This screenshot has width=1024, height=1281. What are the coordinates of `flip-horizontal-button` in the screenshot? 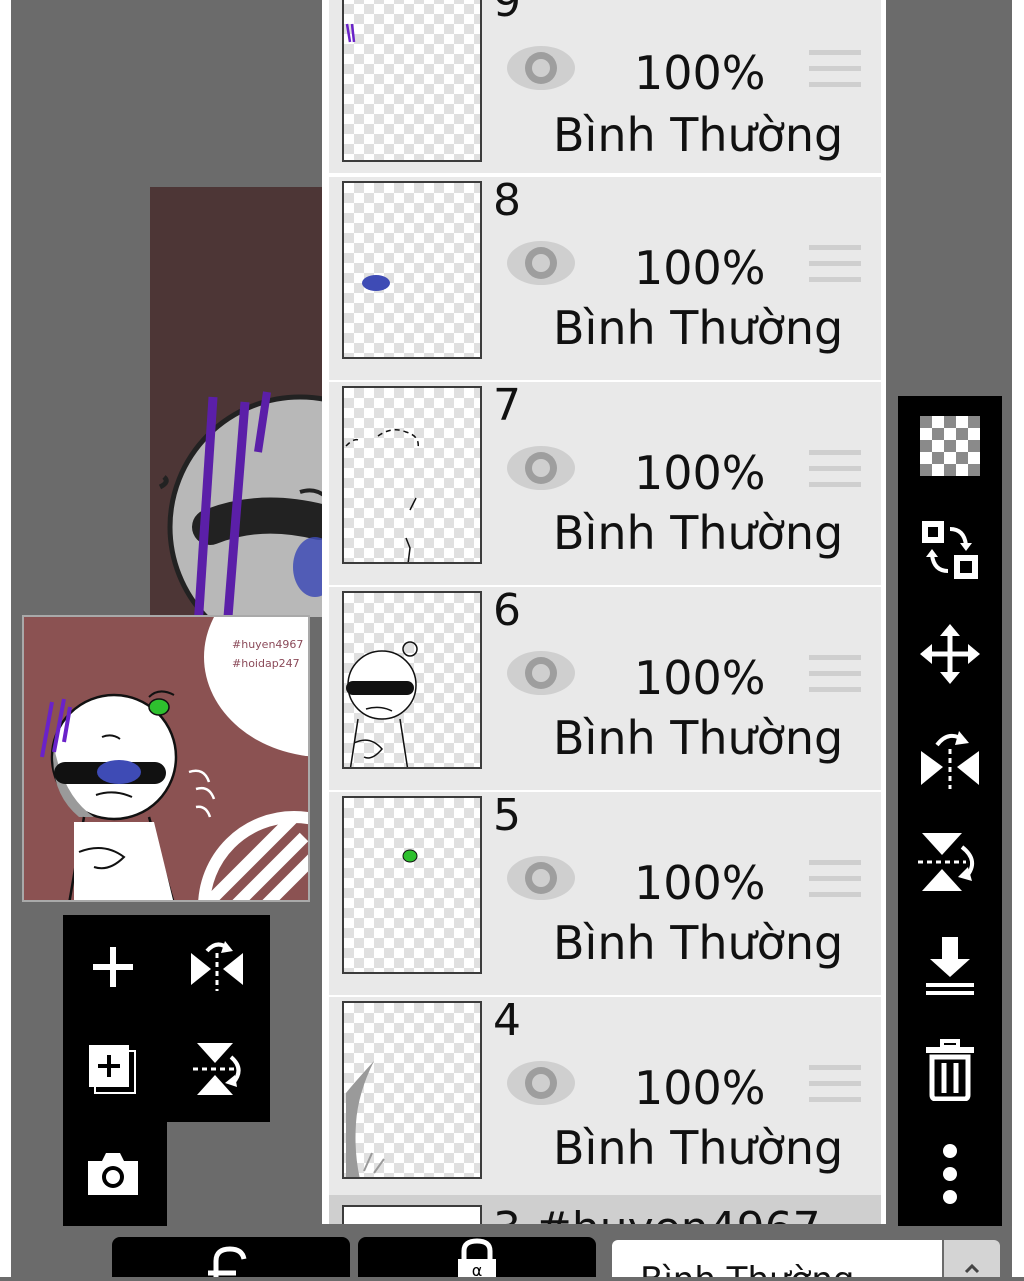 It's located at (950, 758).